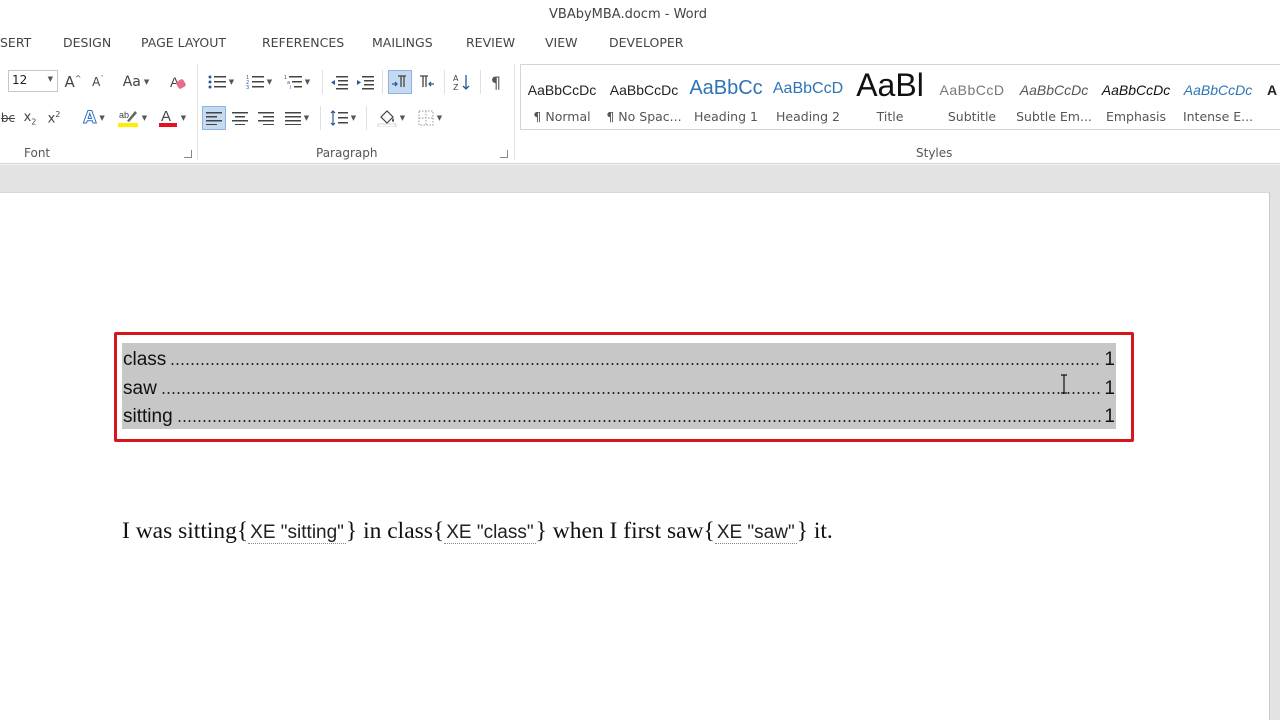 The width and height of the screenshot is (1280, 720). I want to click on group-divider, so click(514, 112).